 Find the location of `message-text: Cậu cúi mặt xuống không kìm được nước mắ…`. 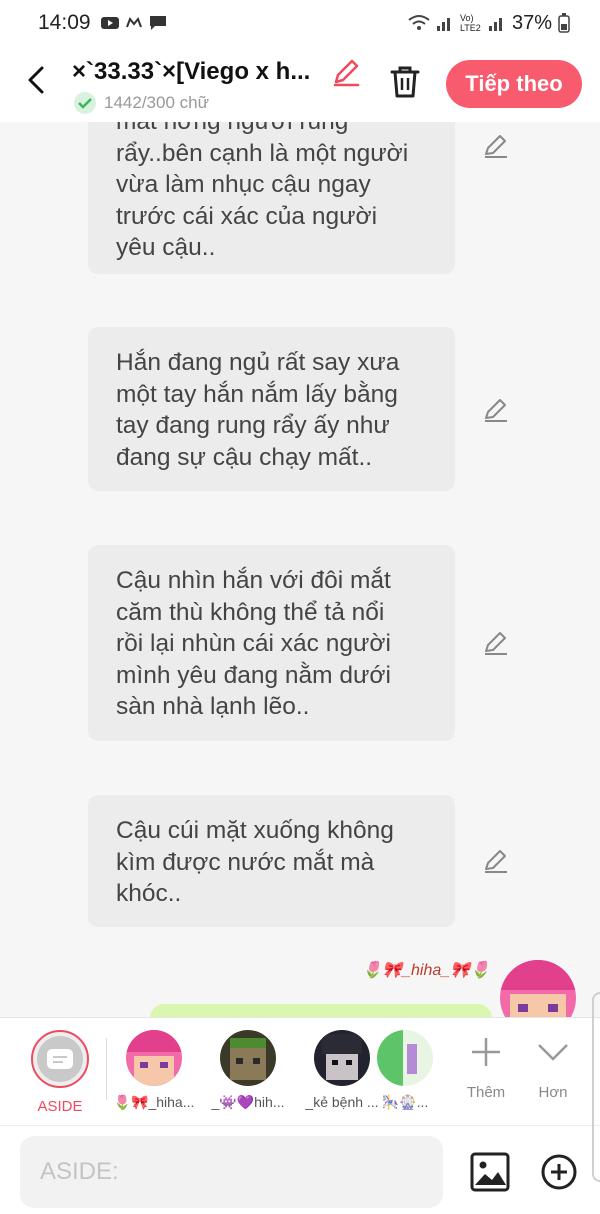

message-text: Cậu cúi mặt xuống không kìm được nước mắ… is located at coordinates (255, 862).